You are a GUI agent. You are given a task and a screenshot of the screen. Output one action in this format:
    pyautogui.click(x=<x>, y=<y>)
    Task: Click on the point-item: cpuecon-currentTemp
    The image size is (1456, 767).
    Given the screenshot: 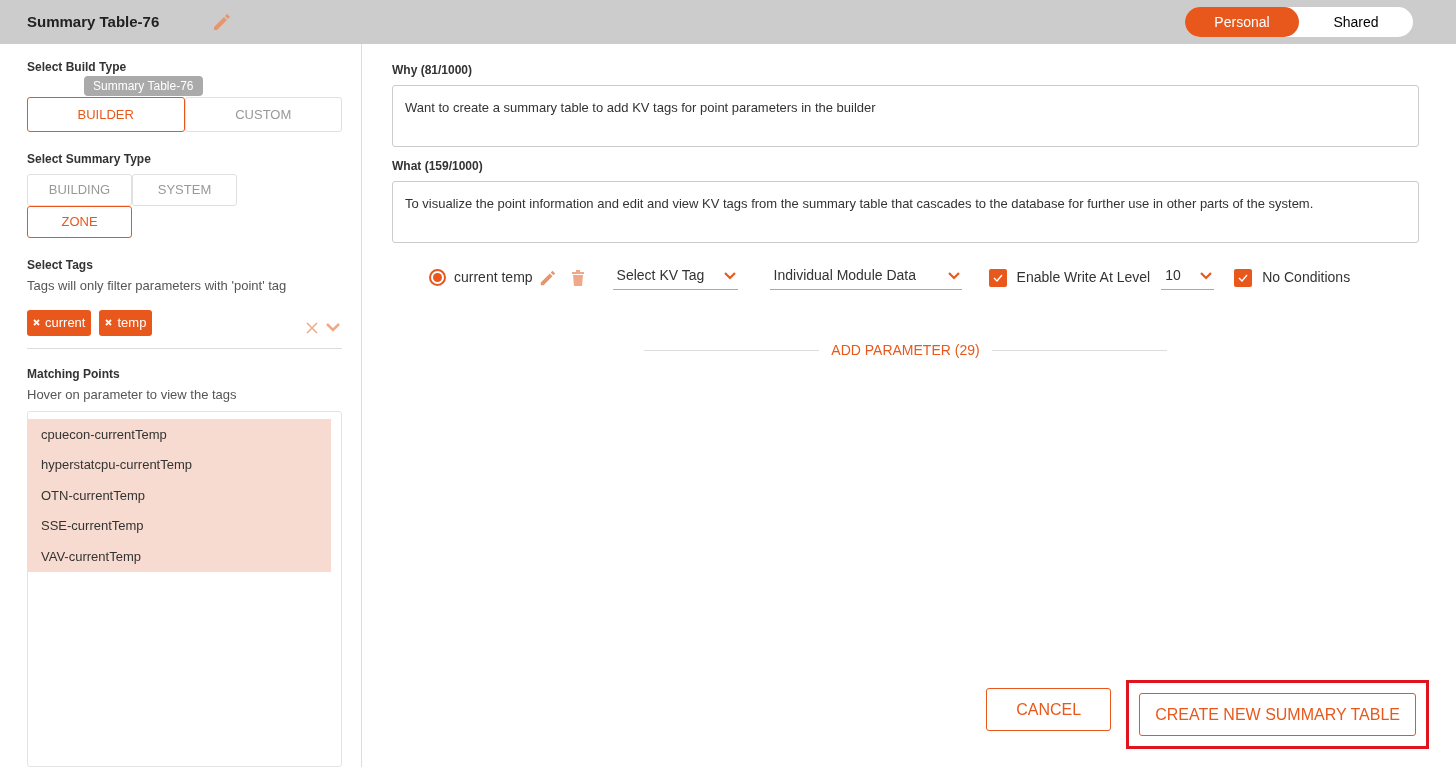 What is the action you would take?
    pyautogui.click(x=179, y=434)
    